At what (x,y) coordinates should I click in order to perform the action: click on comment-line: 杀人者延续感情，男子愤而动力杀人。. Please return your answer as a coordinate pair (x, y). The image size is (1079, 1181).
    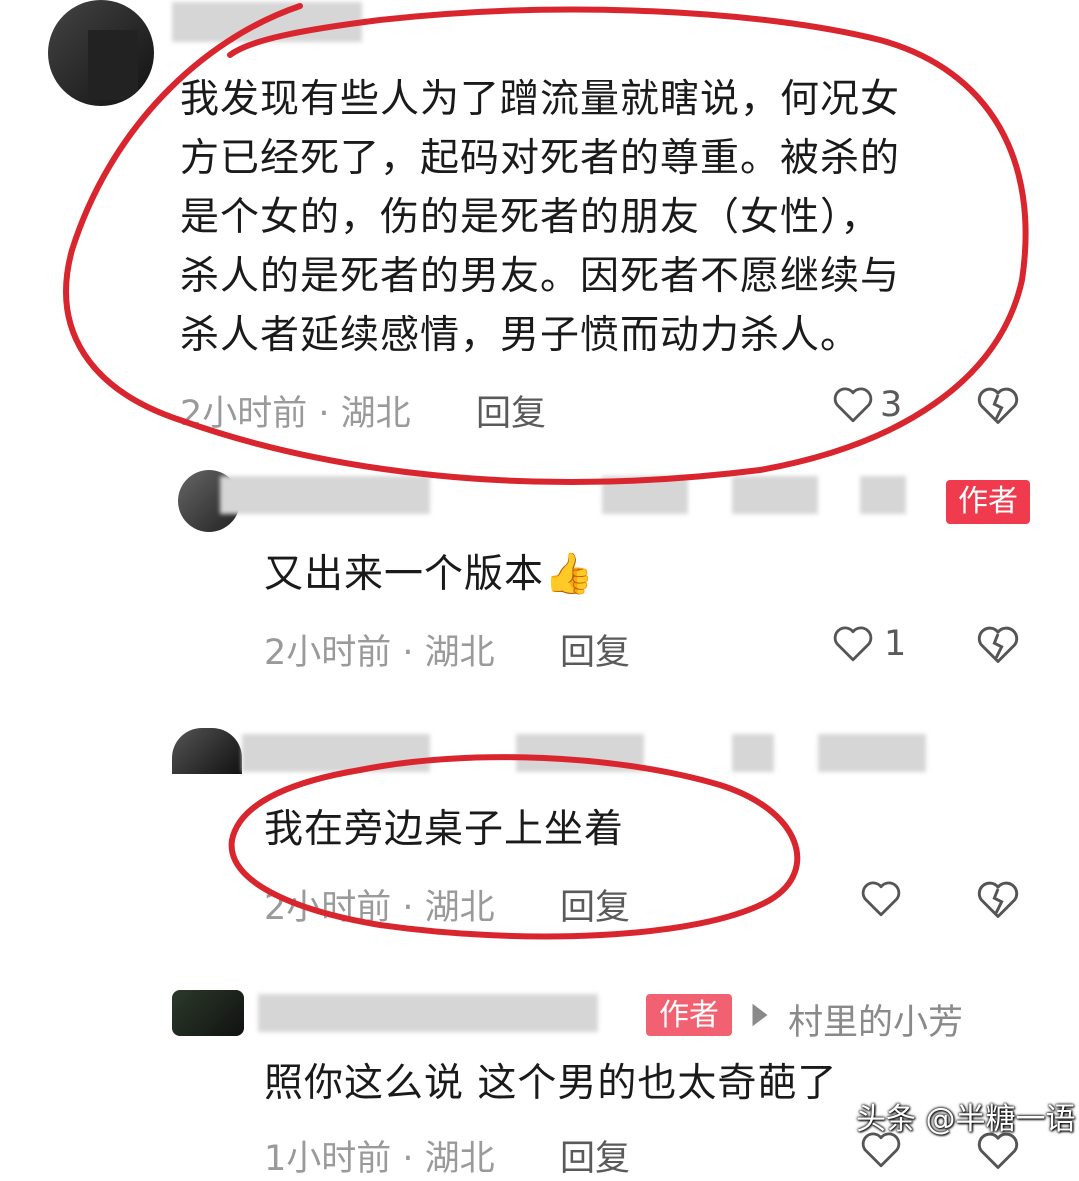
    Looking at the image, I should click on (520, 335).